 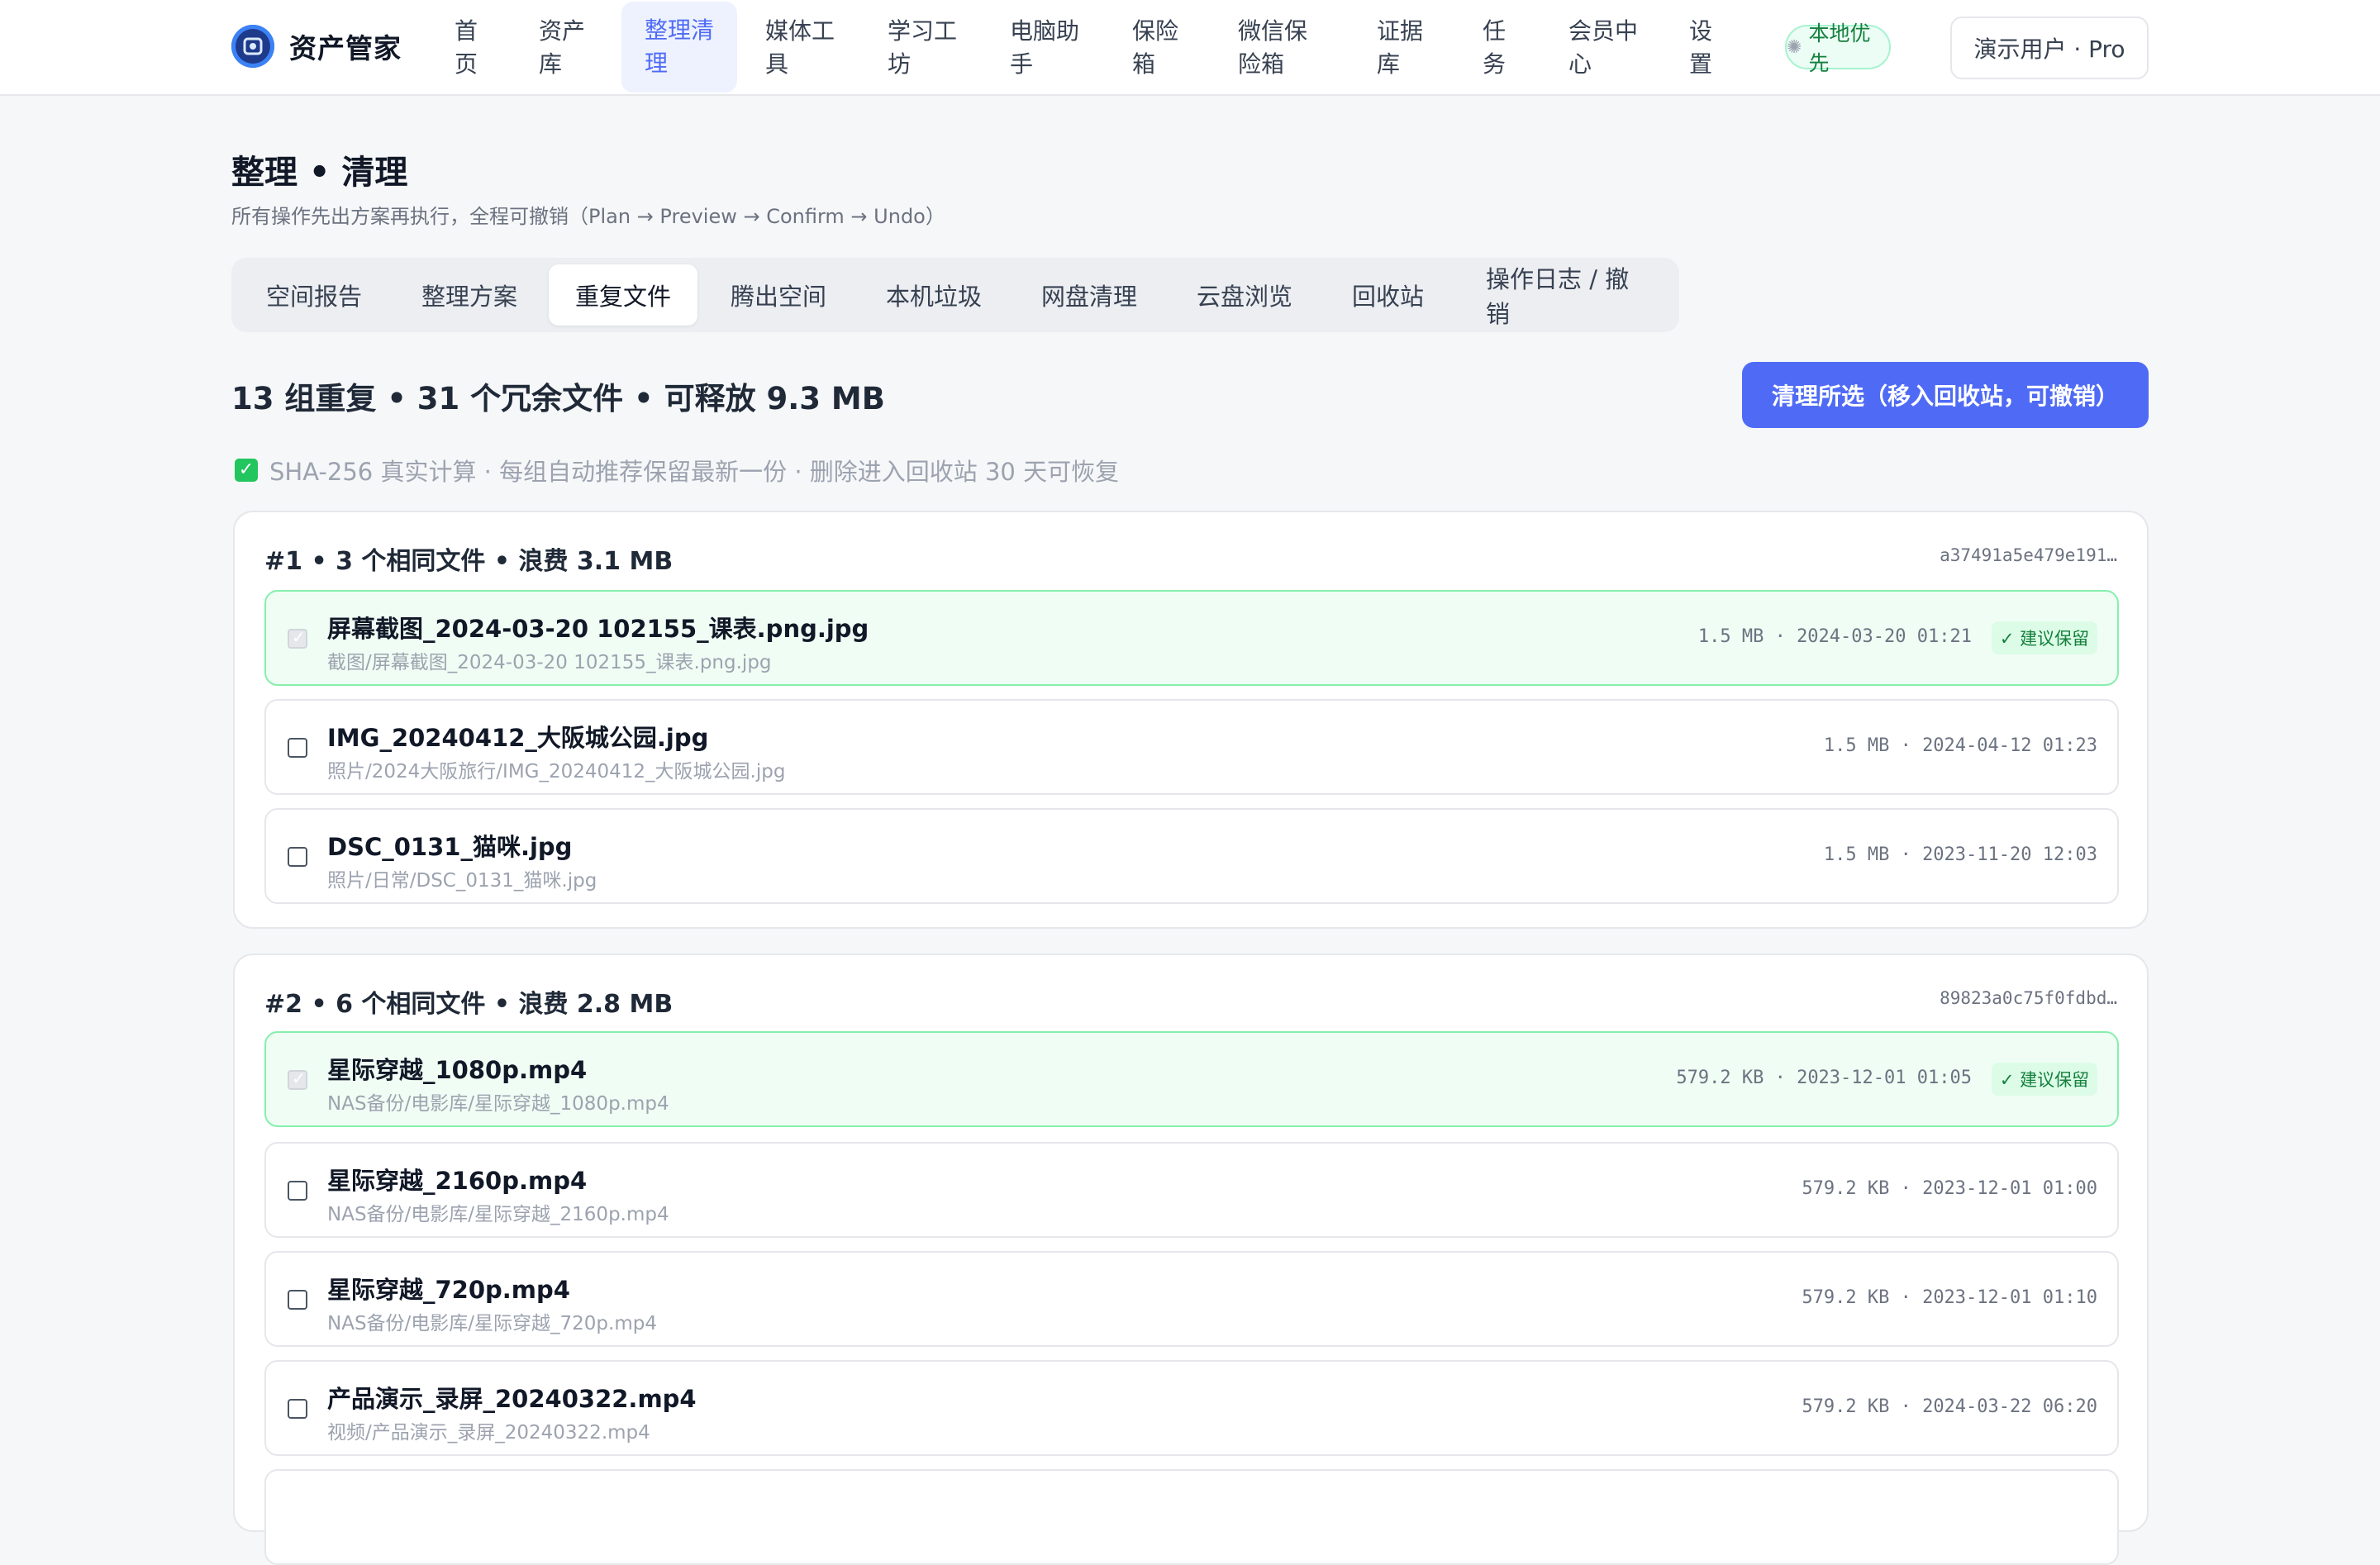 I want to click on nav-label: 资产 库, so click(x=562, y=47).